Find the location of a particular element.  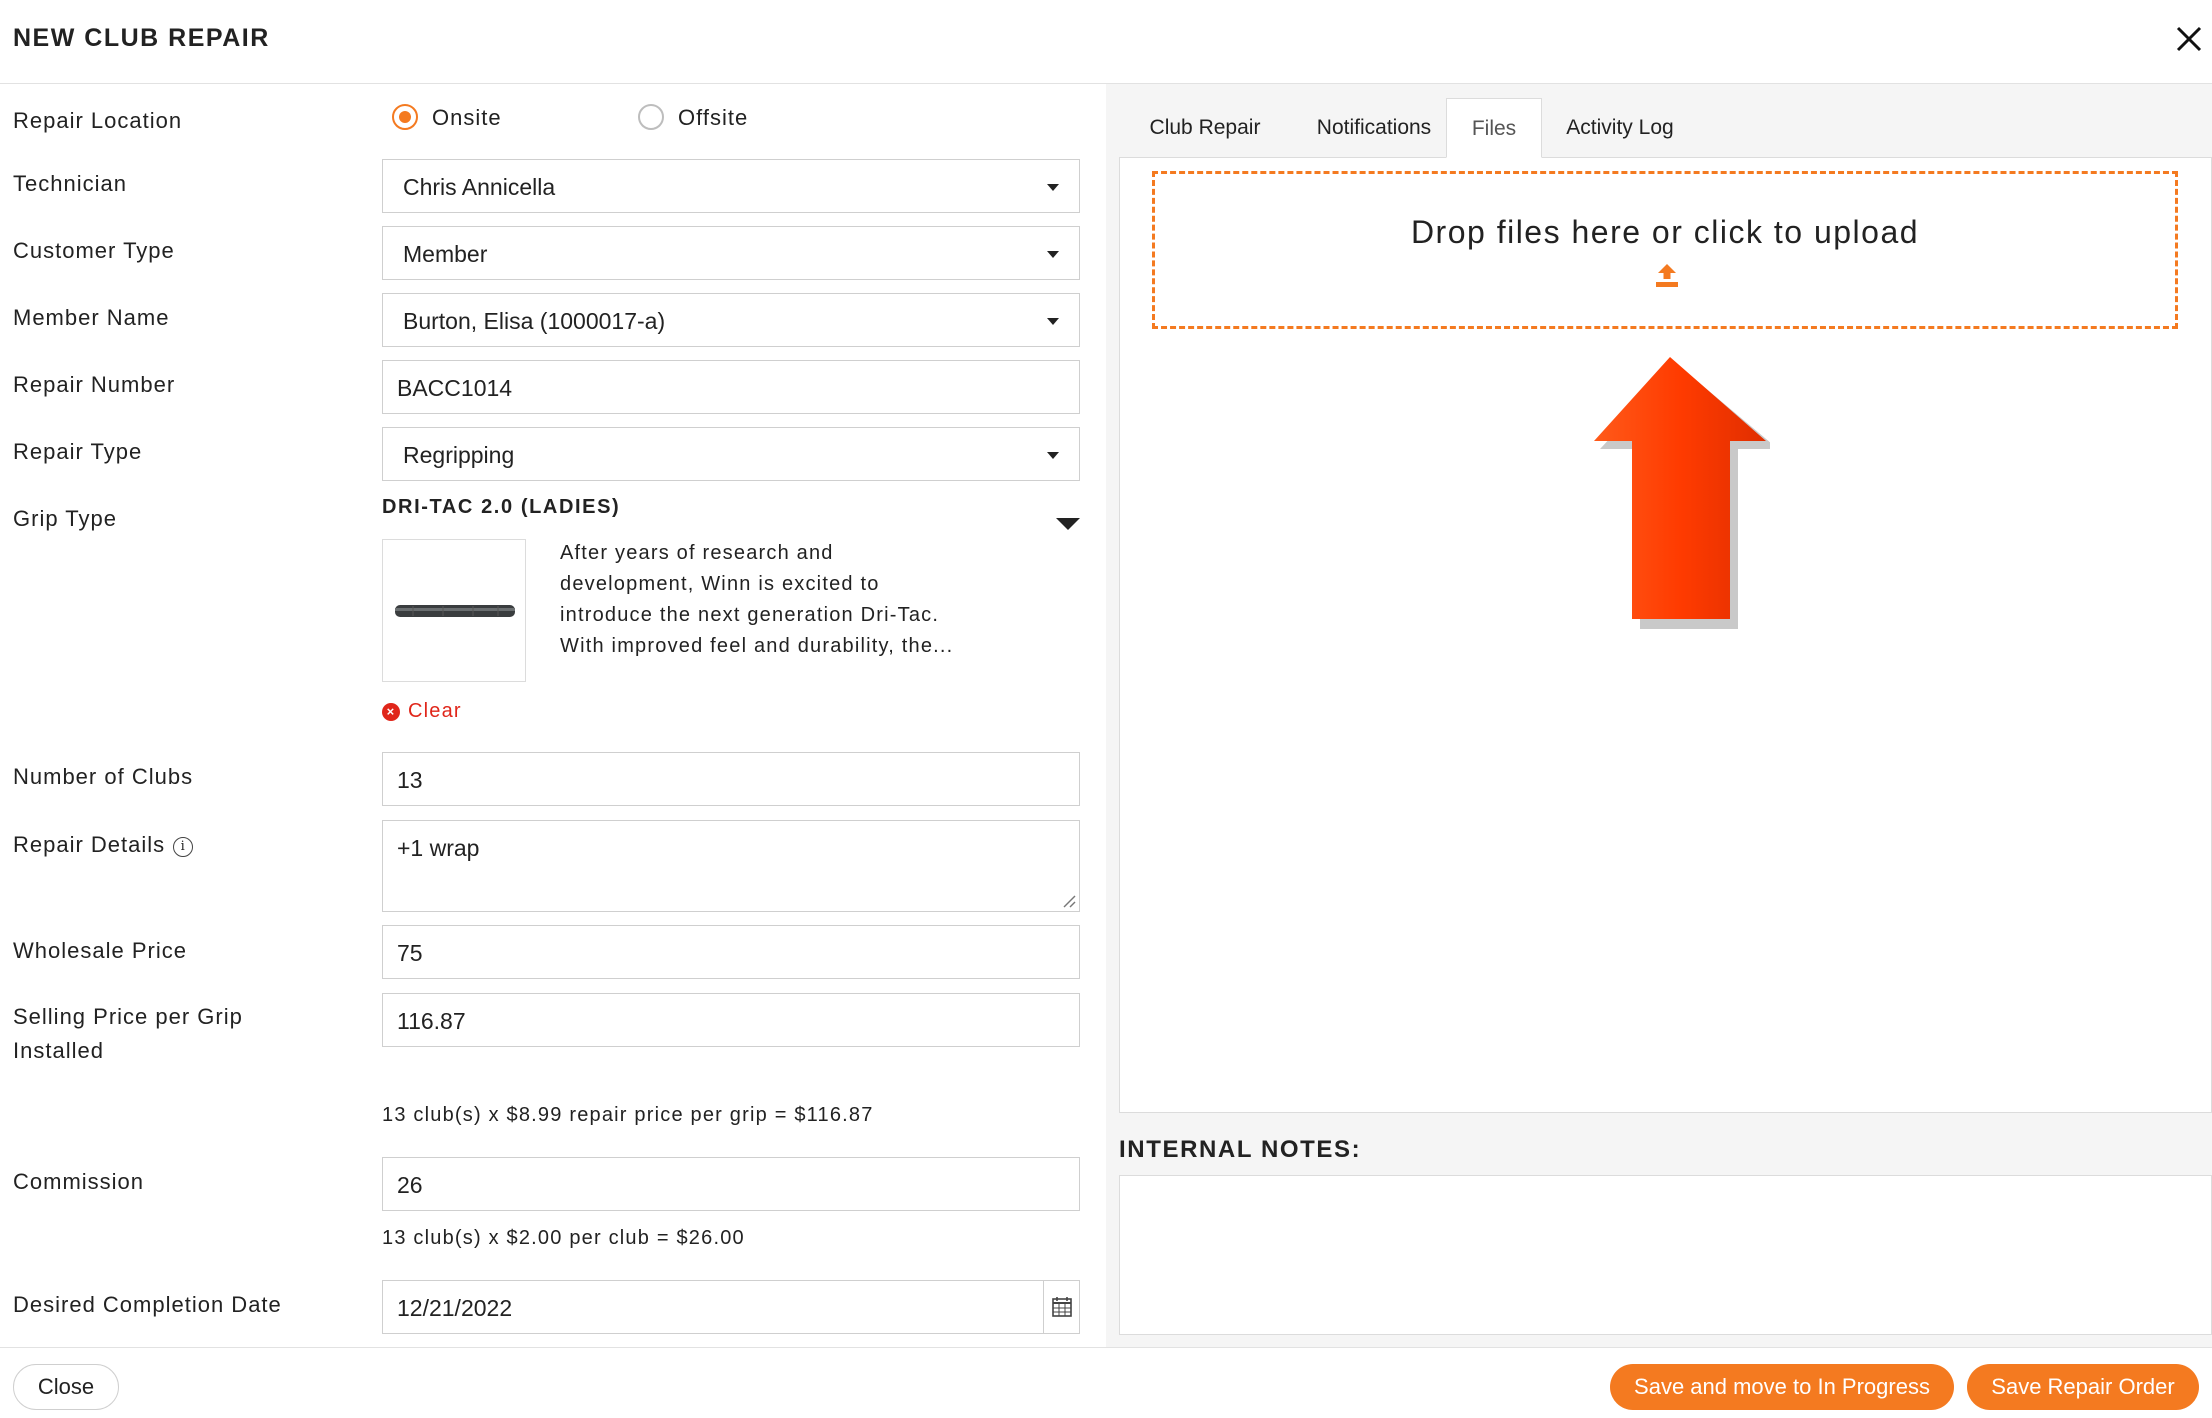

repair-details-textarea: +1 wrap is located at coordinates (731, 866).